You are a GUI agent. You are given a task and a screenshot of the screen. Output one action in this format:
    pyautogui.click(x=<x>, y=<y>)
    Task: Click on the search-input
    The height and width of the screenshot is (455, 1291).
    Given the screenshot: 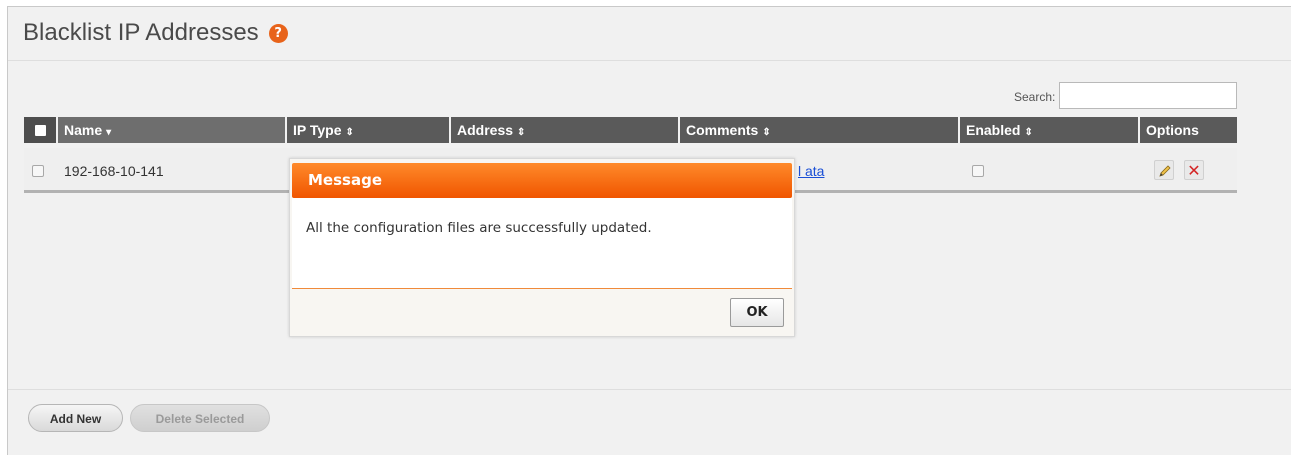 What is the action you would take?
    pyautogui.click(x=1148, y=95)
    